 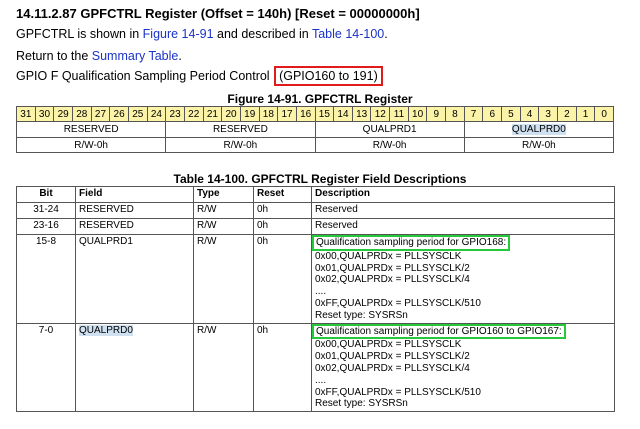 I want to click on return-line: Return to the Summary Table., so click(x=99, y=56).